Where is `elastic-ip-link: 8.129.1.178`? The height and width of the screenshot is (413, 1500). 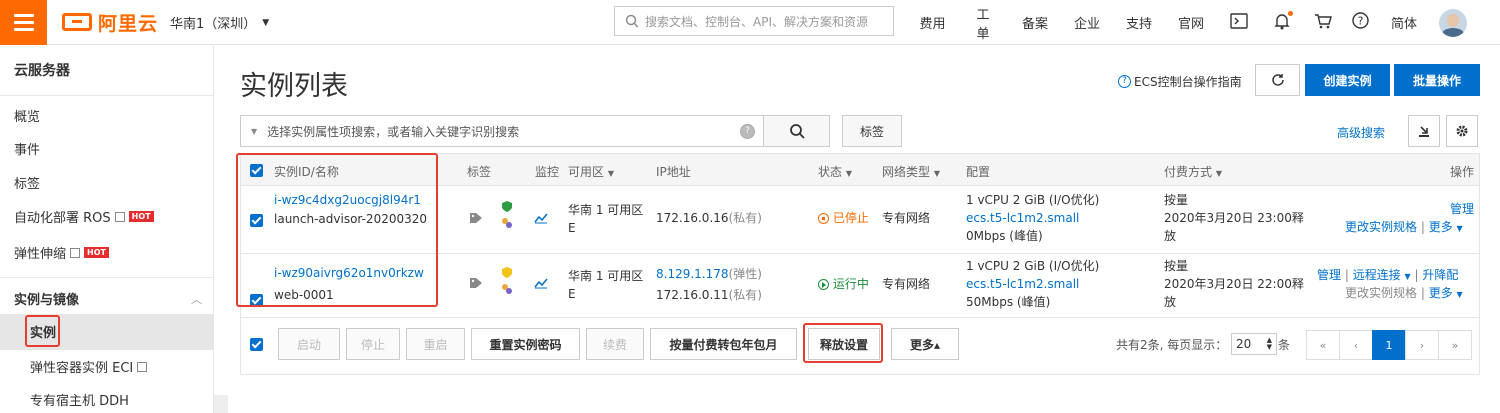 elastic-ip-link: 8.129.1.178 is located at coordinates (692, 274).